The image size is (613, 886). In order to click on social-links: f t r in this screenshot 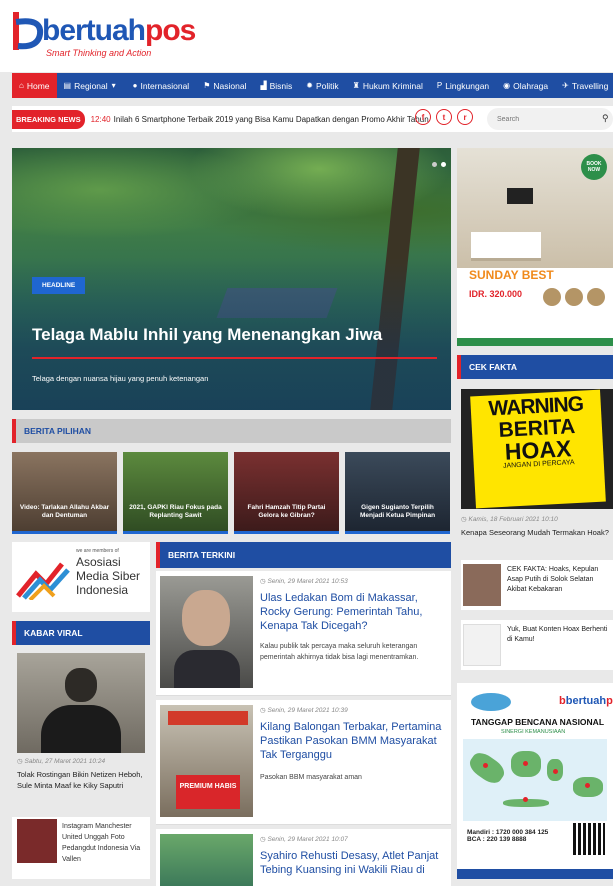, I will do `click(444, 117)`.